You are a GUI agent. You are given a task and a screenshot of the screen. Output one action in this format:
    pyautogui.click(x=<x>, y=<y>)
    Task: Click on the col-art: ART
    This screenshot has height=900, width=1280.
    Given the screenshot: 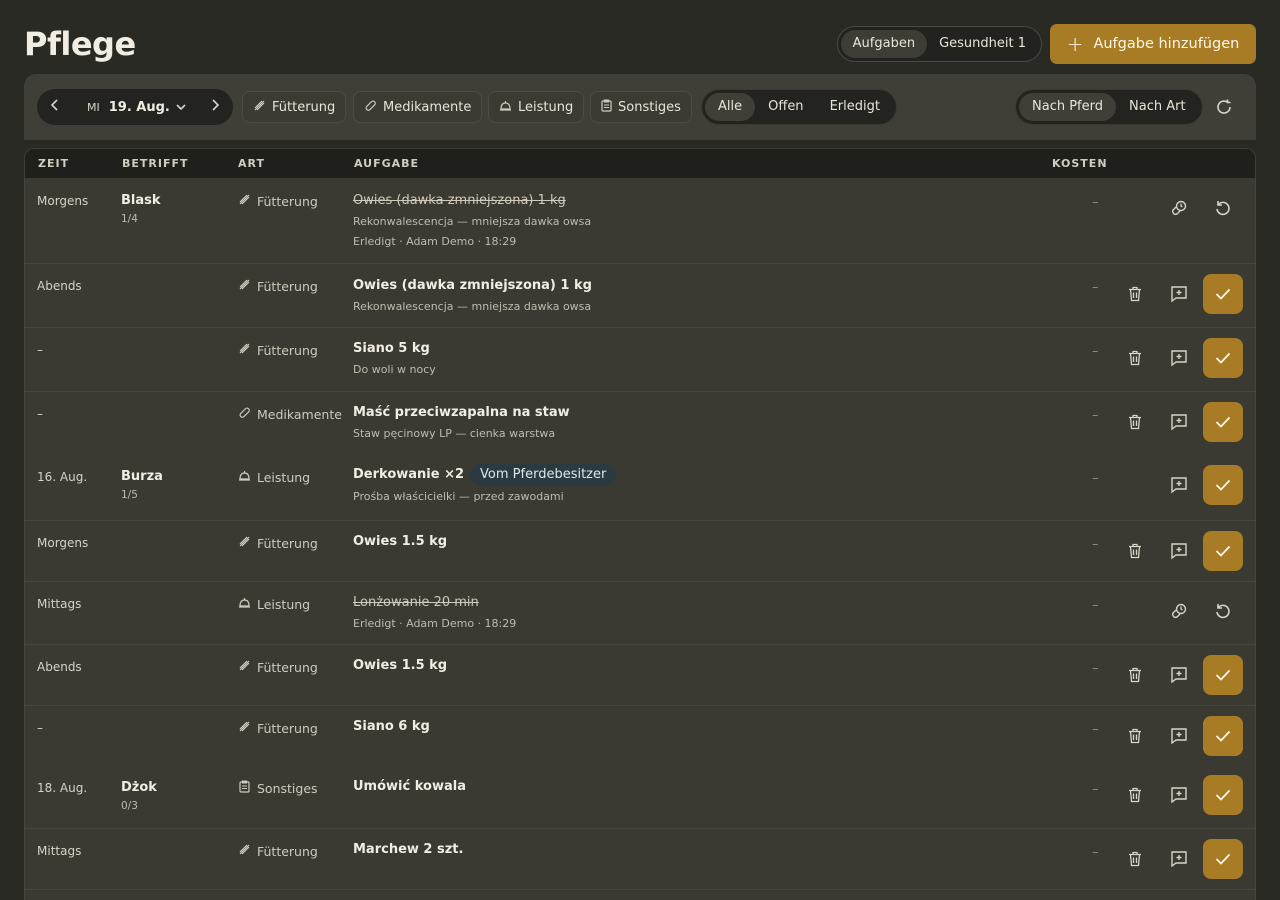 What is the action you would take?
    pyautogui.click(x=251, y=163)
    